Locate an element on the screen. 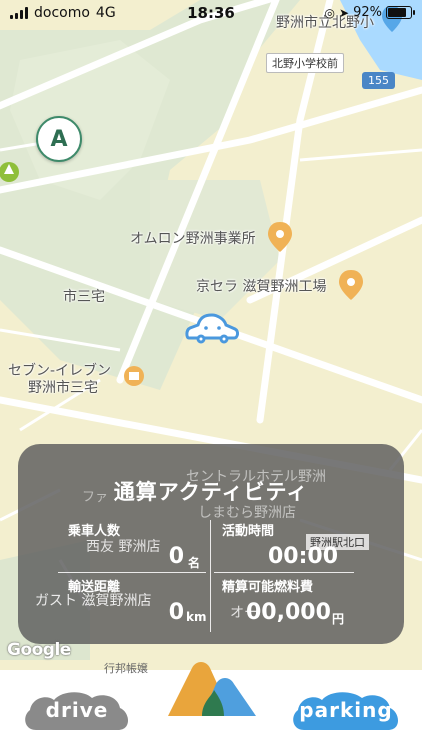  active-time-label: 活動時間 is located at coordinates (248, 531).